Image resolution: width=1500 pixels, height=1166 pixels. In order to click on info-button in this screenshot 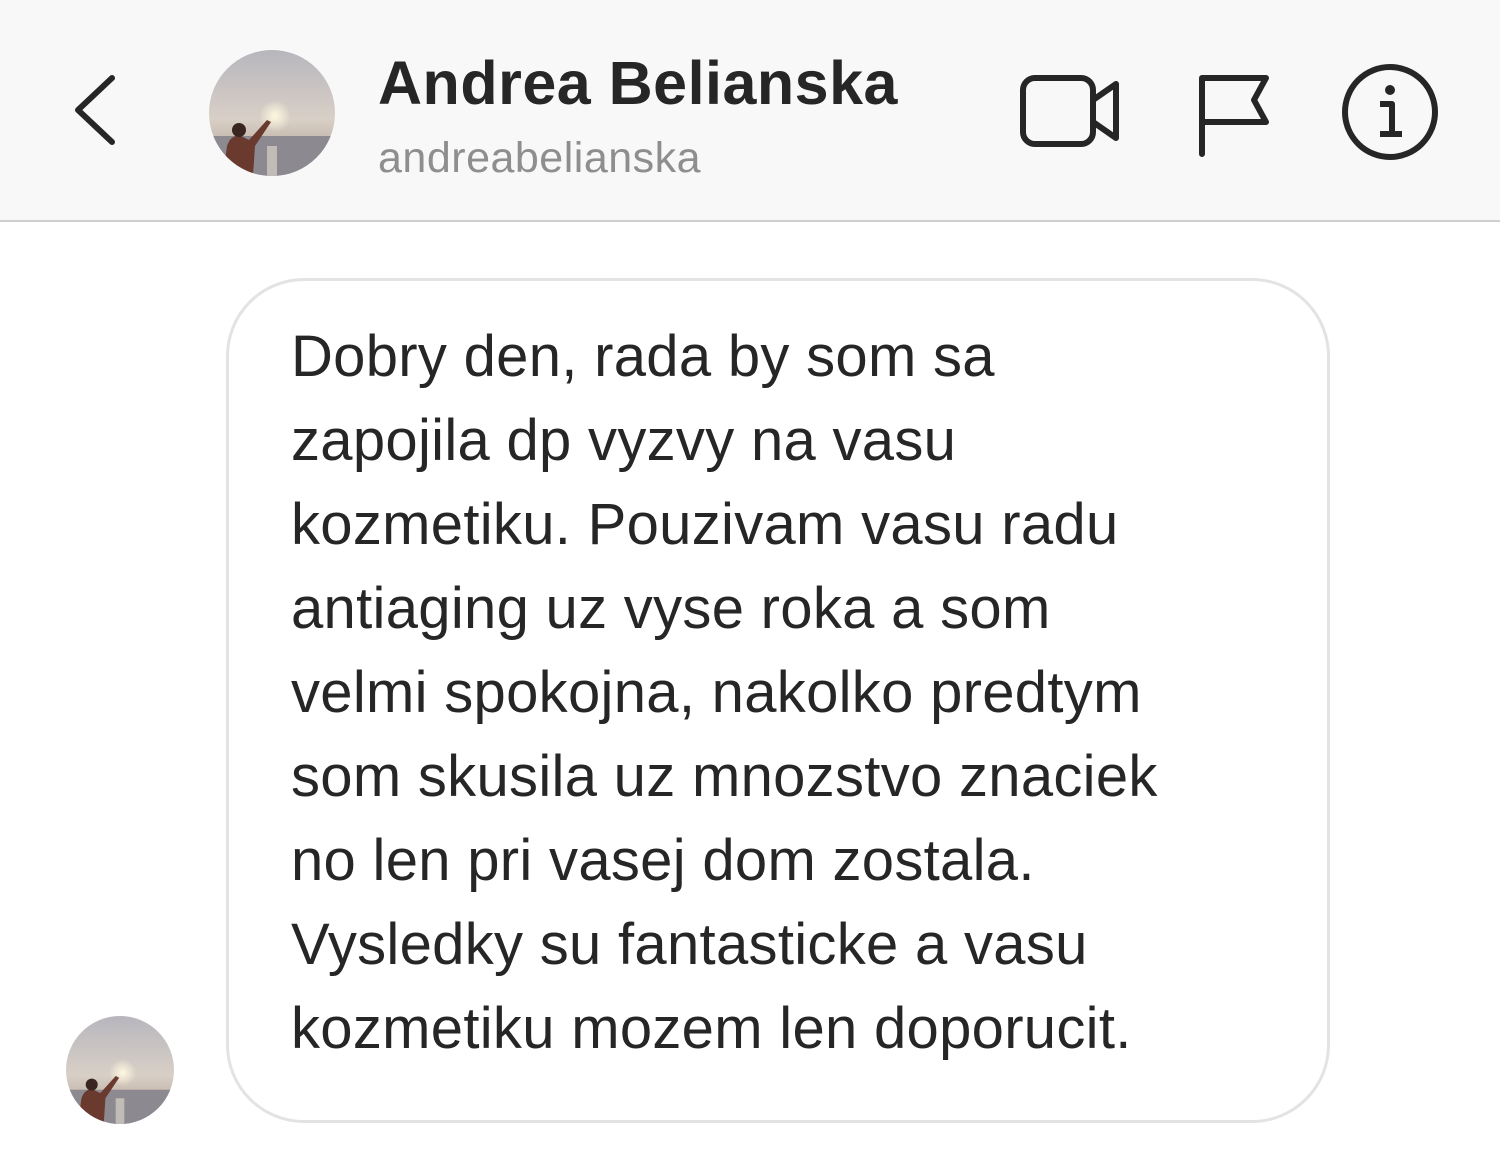, I will do `click(1390, 112)`.